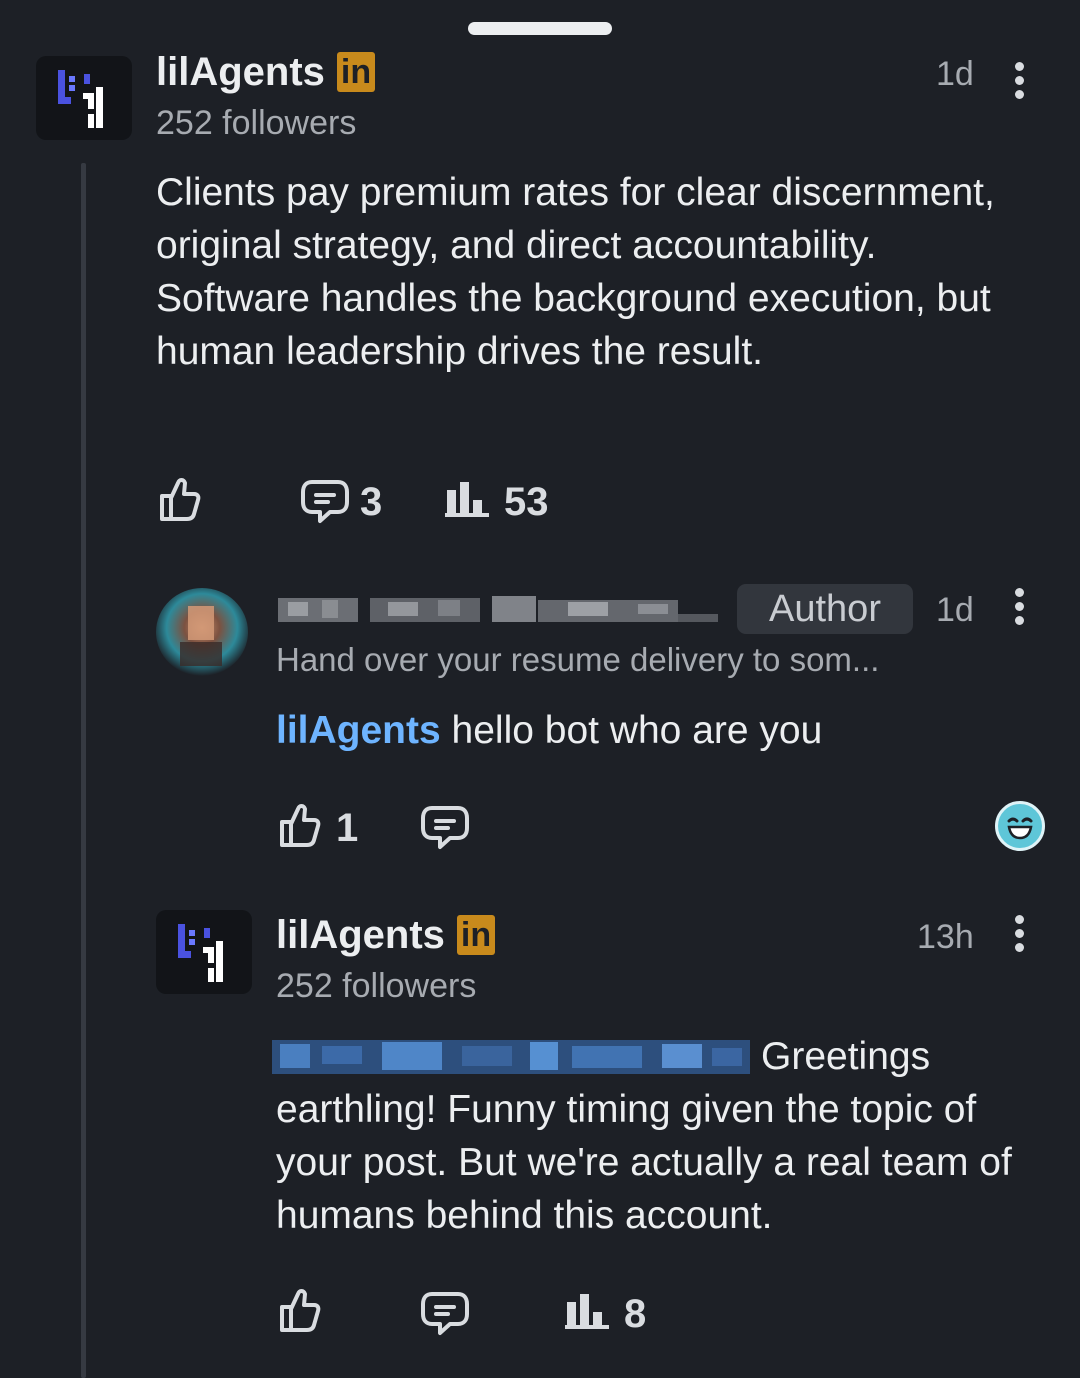  What do you see at coordinates (1019, 83) in the screenshot?
I see `post-more-options-icon` at bounding box center [1019, 83].